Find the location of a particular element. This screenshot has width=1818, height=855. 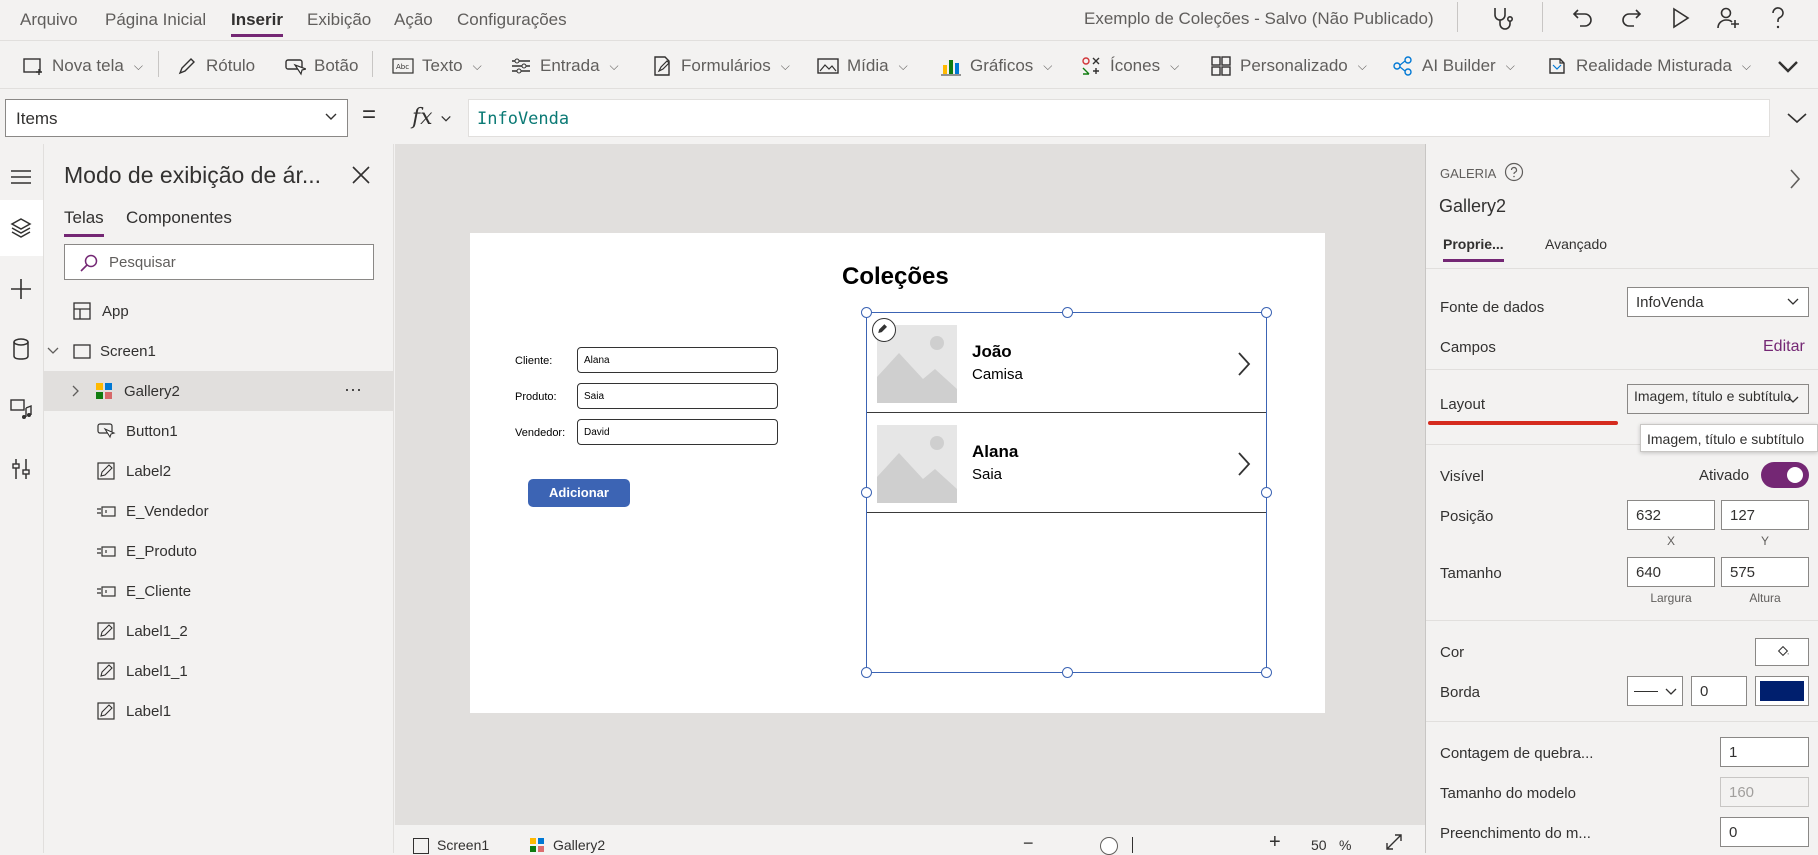

gallery-item-title: Alana is located at coordinates (995, 452).